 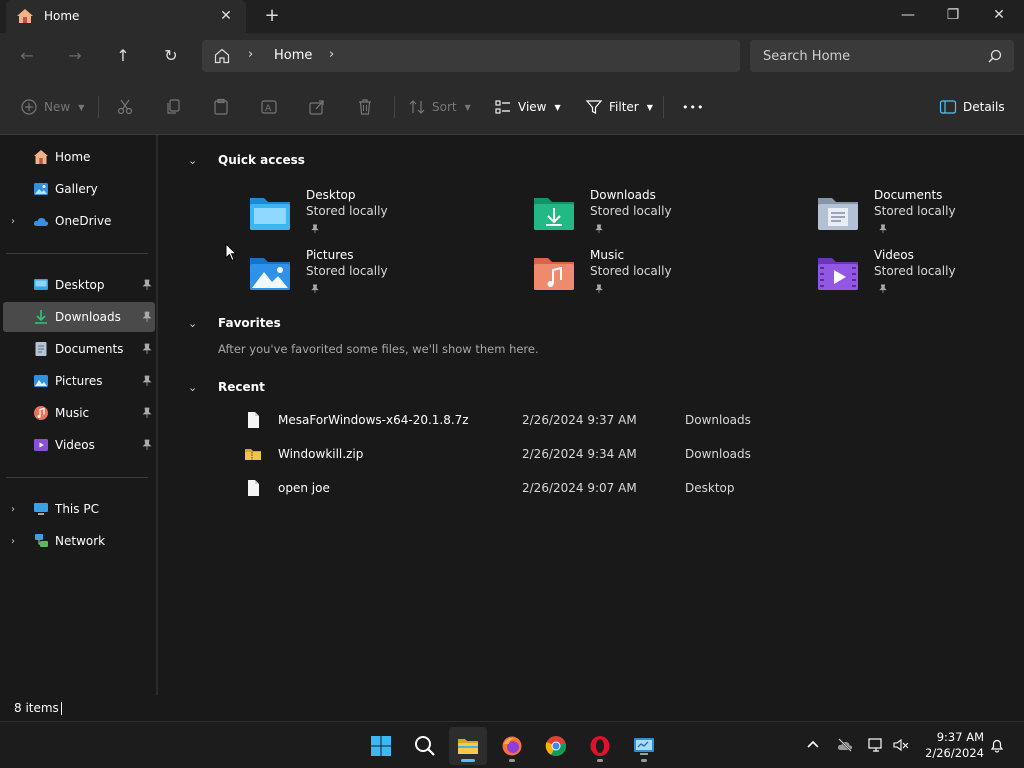 What do you see at coordinates (663, 107) in the screenshot?
I see `toolbar-divider` at bounding box center [663, 107].